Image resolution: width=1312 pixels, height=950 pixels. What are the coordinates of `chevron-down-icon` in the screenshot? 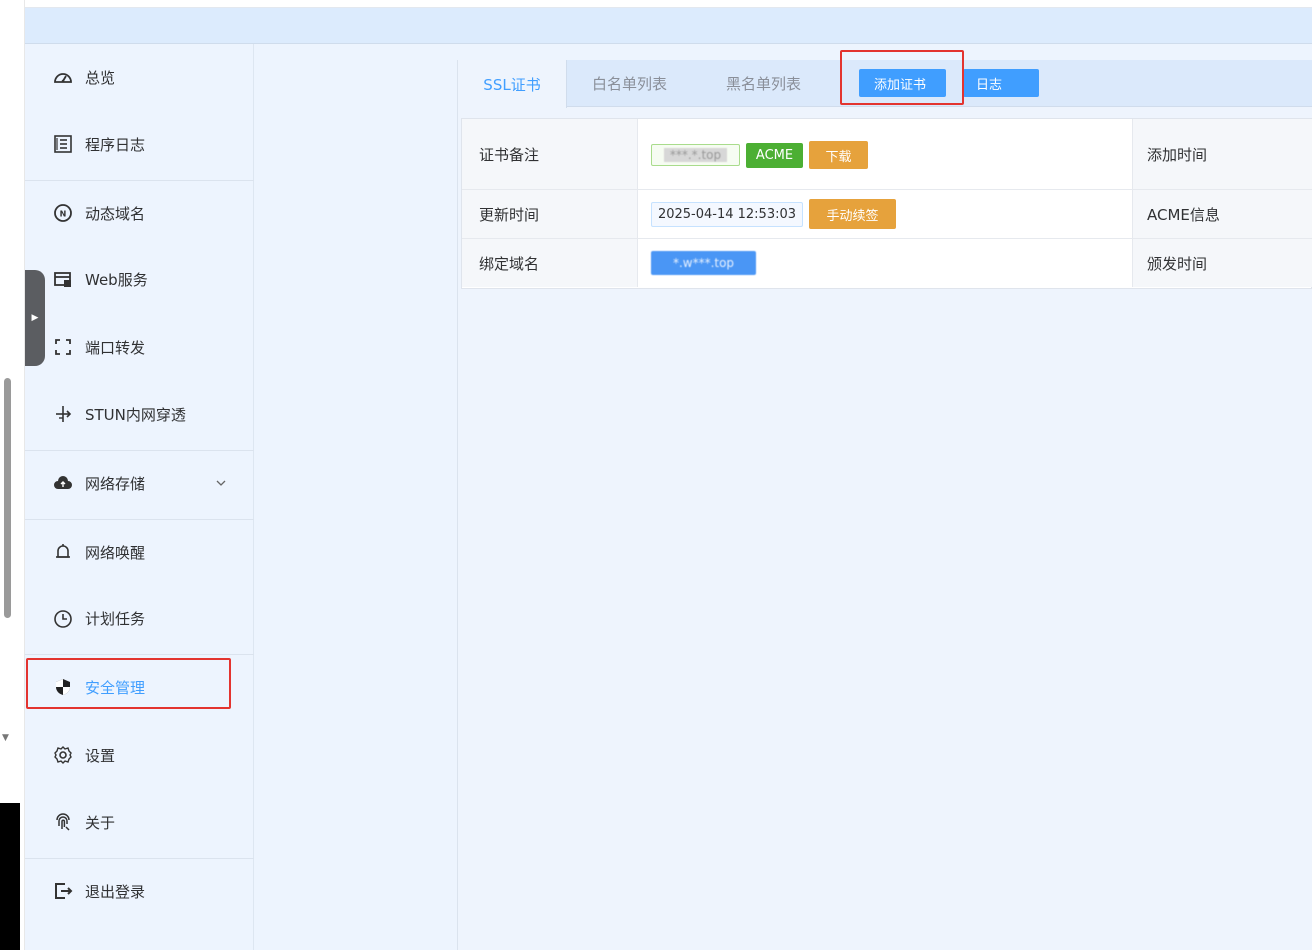 It's located at (221, 483).